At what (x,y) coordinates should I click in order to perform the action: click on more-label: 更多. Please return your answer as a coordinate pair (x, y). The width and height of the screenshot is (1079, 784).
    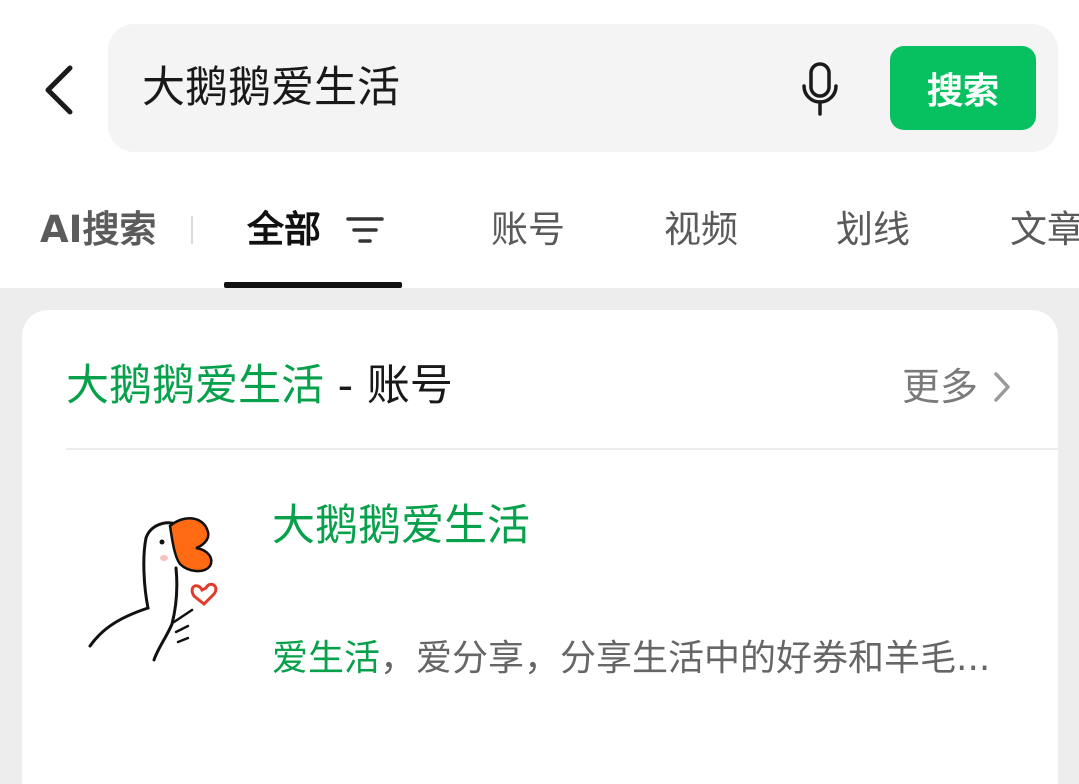
    Looking at the image, I should click on (939, 387).